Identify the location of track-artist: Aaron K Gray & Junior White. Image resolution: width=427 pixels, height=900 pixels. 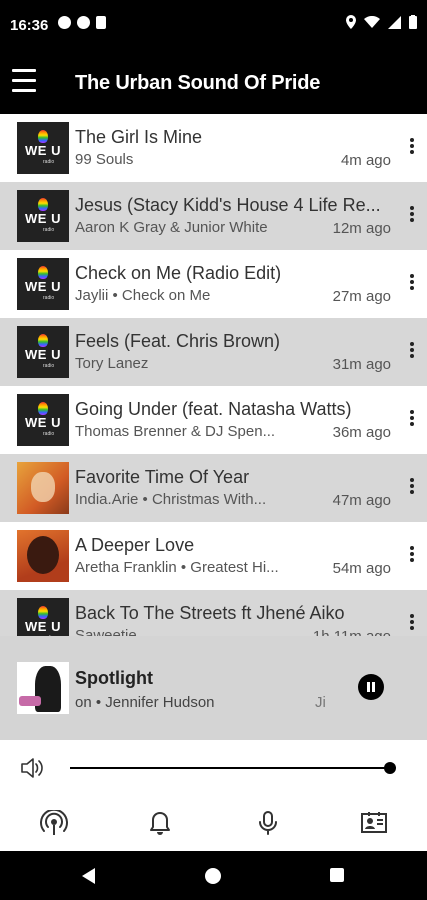
(171, 227).